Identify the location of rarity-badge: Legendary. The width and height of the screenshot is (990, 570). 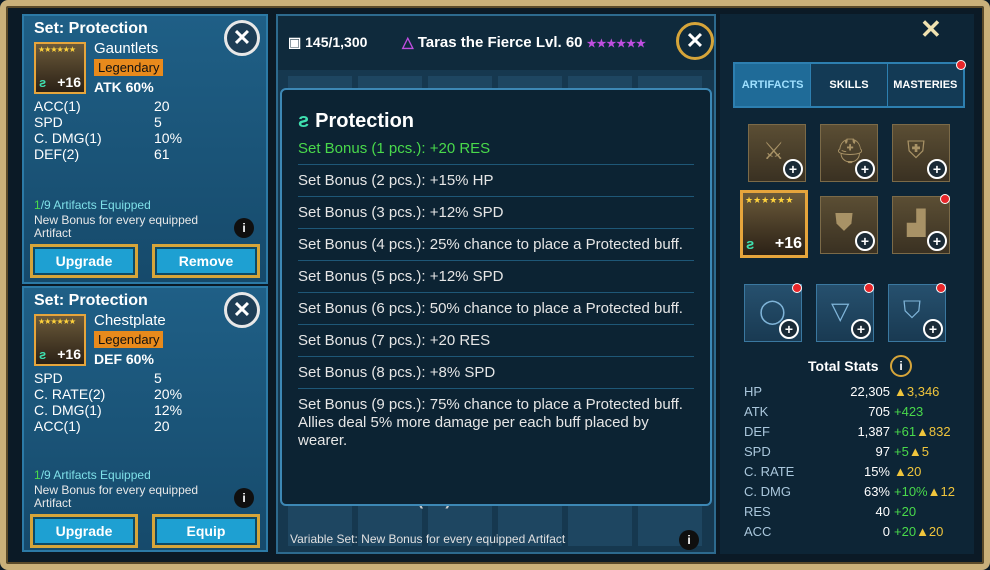
(129, 67).